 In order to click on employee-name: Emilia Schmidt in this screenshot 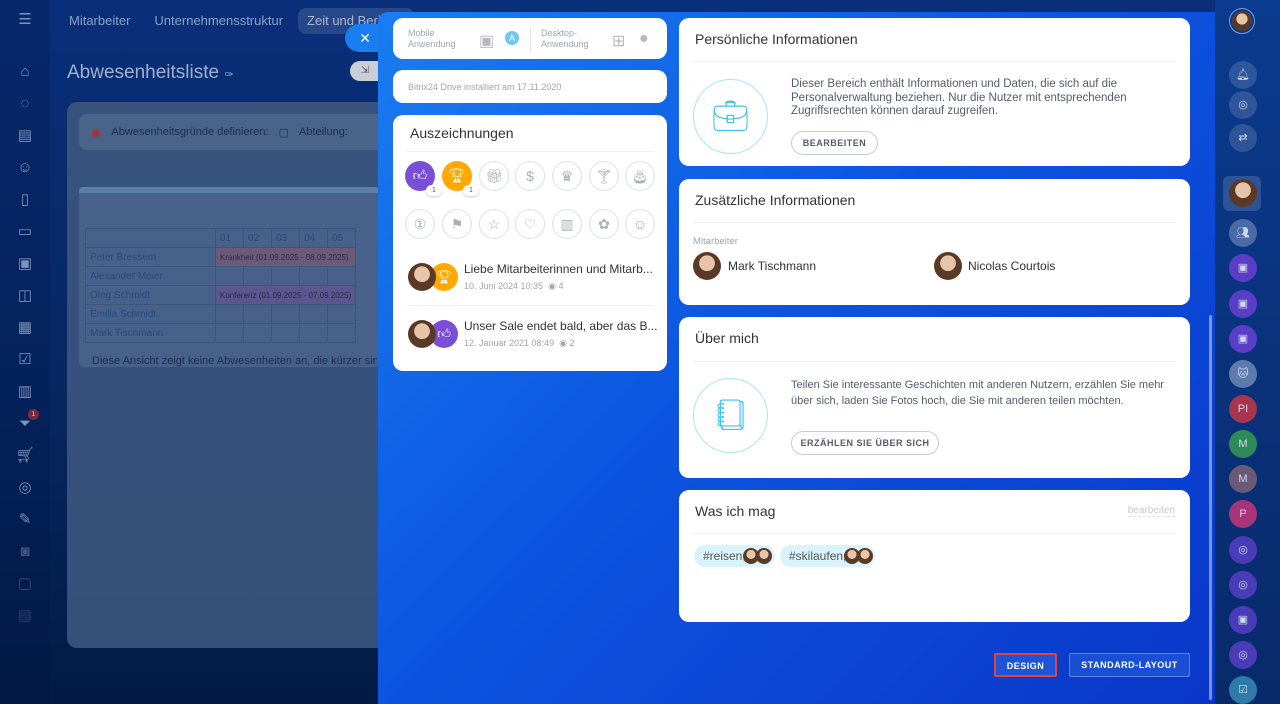, I will do `click(150, 314)`.